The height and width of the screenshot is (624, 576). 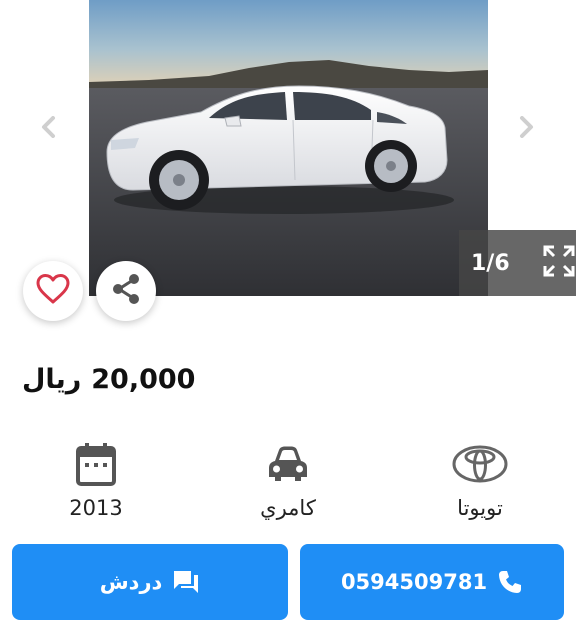 I want to click on calendar-icon, so click(x=96, y=464).